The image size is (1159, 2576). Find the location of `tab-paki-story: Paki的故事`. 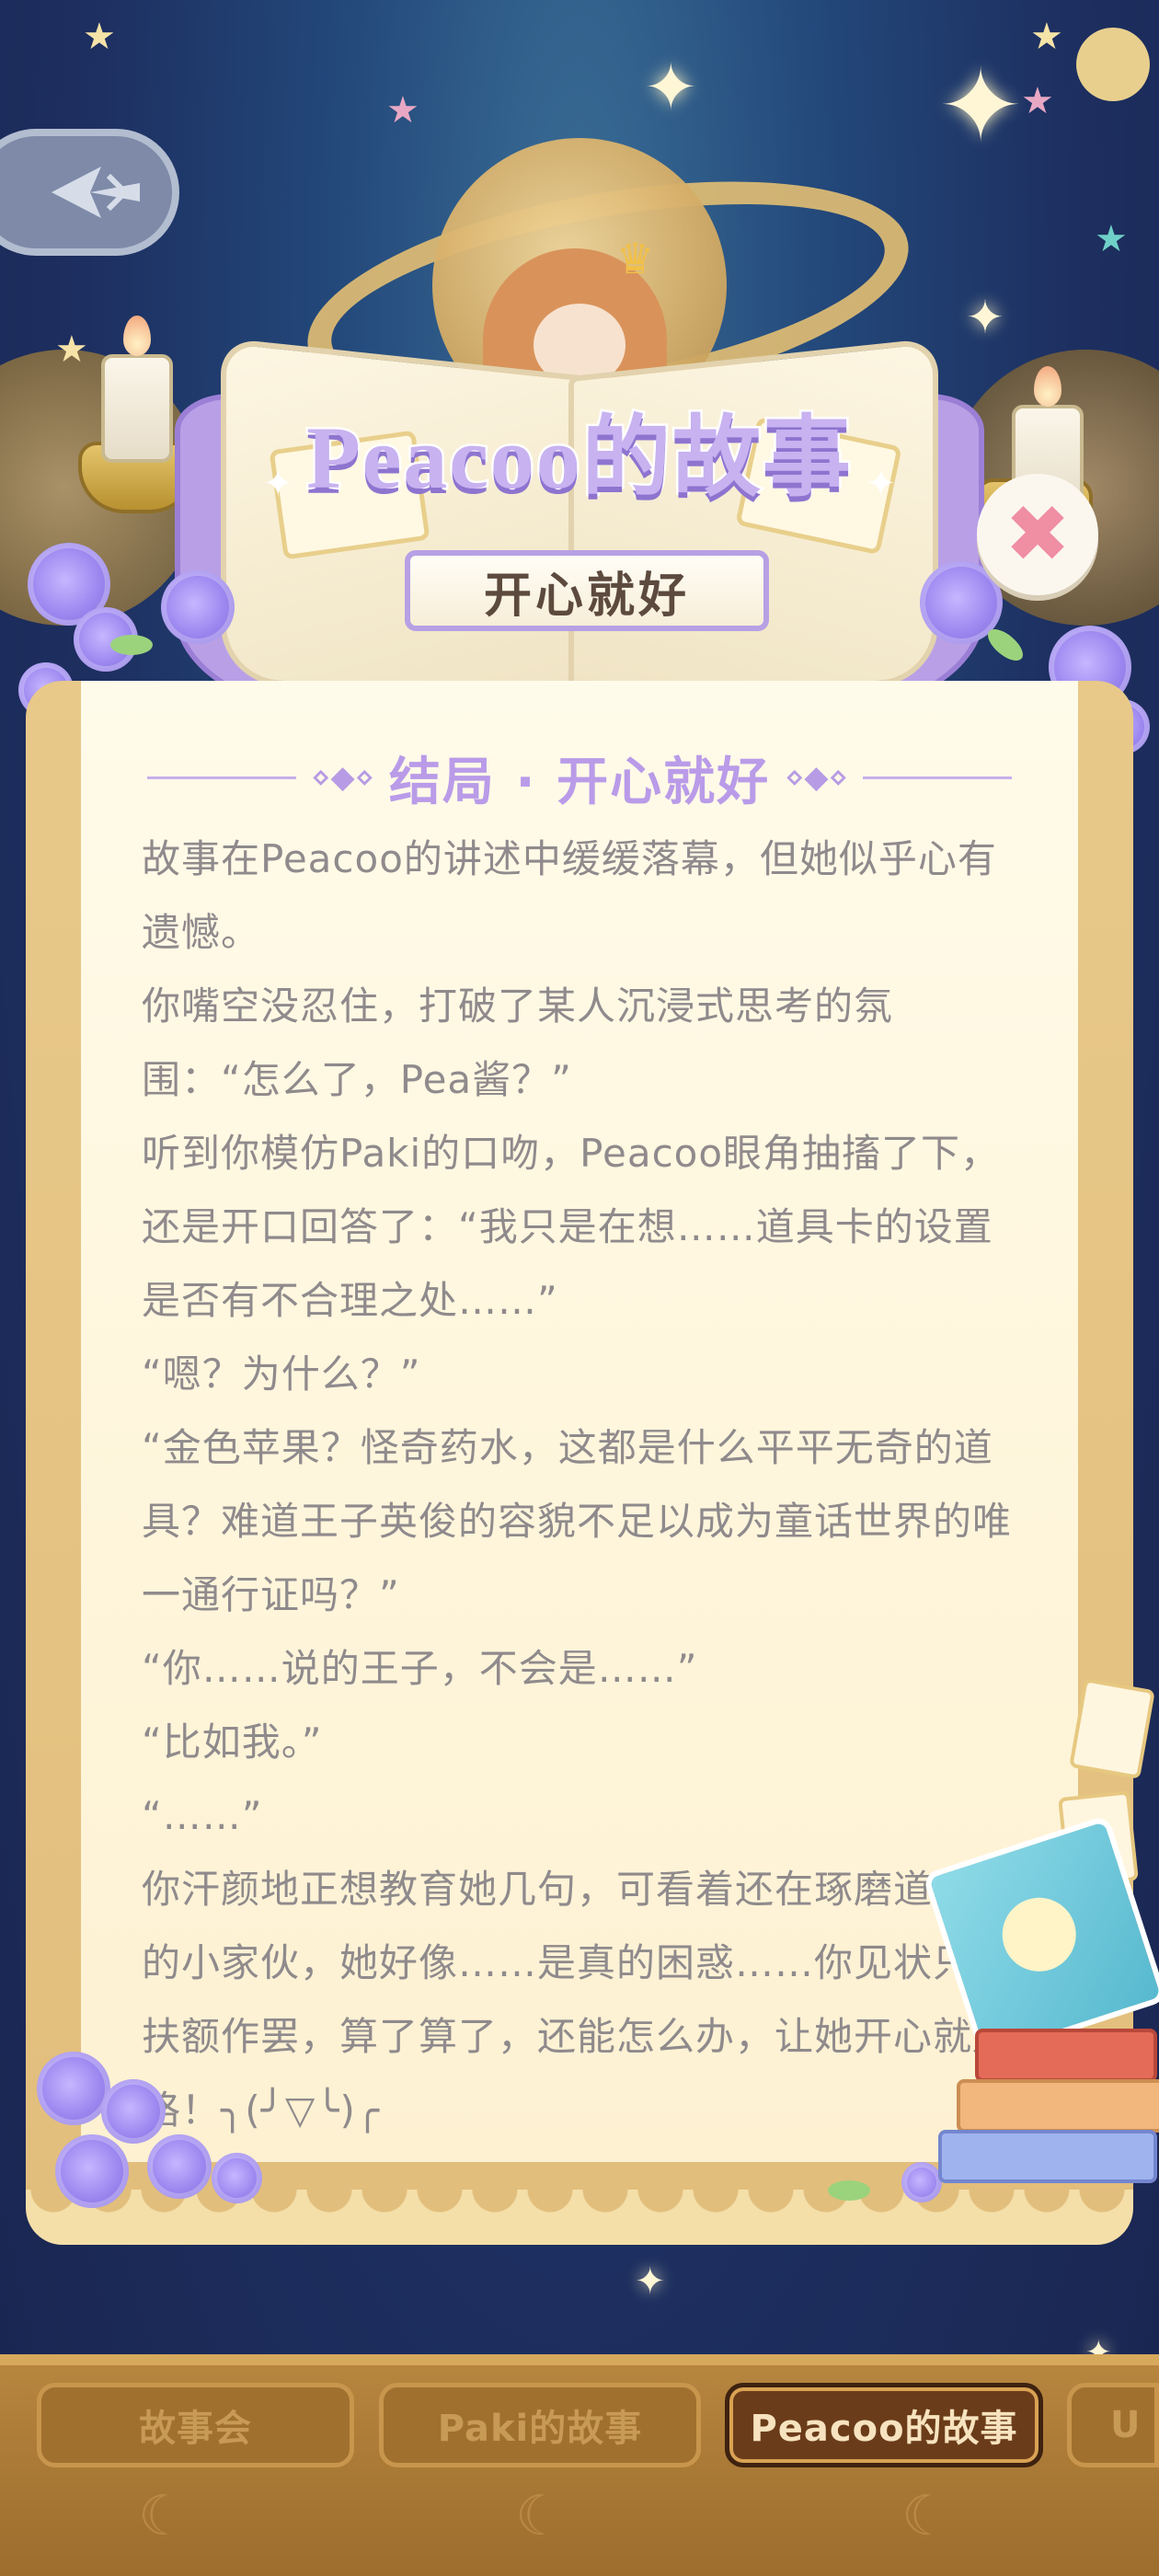

tab-paki-story: Paki的故事 is located at coordinates (540, 2425).